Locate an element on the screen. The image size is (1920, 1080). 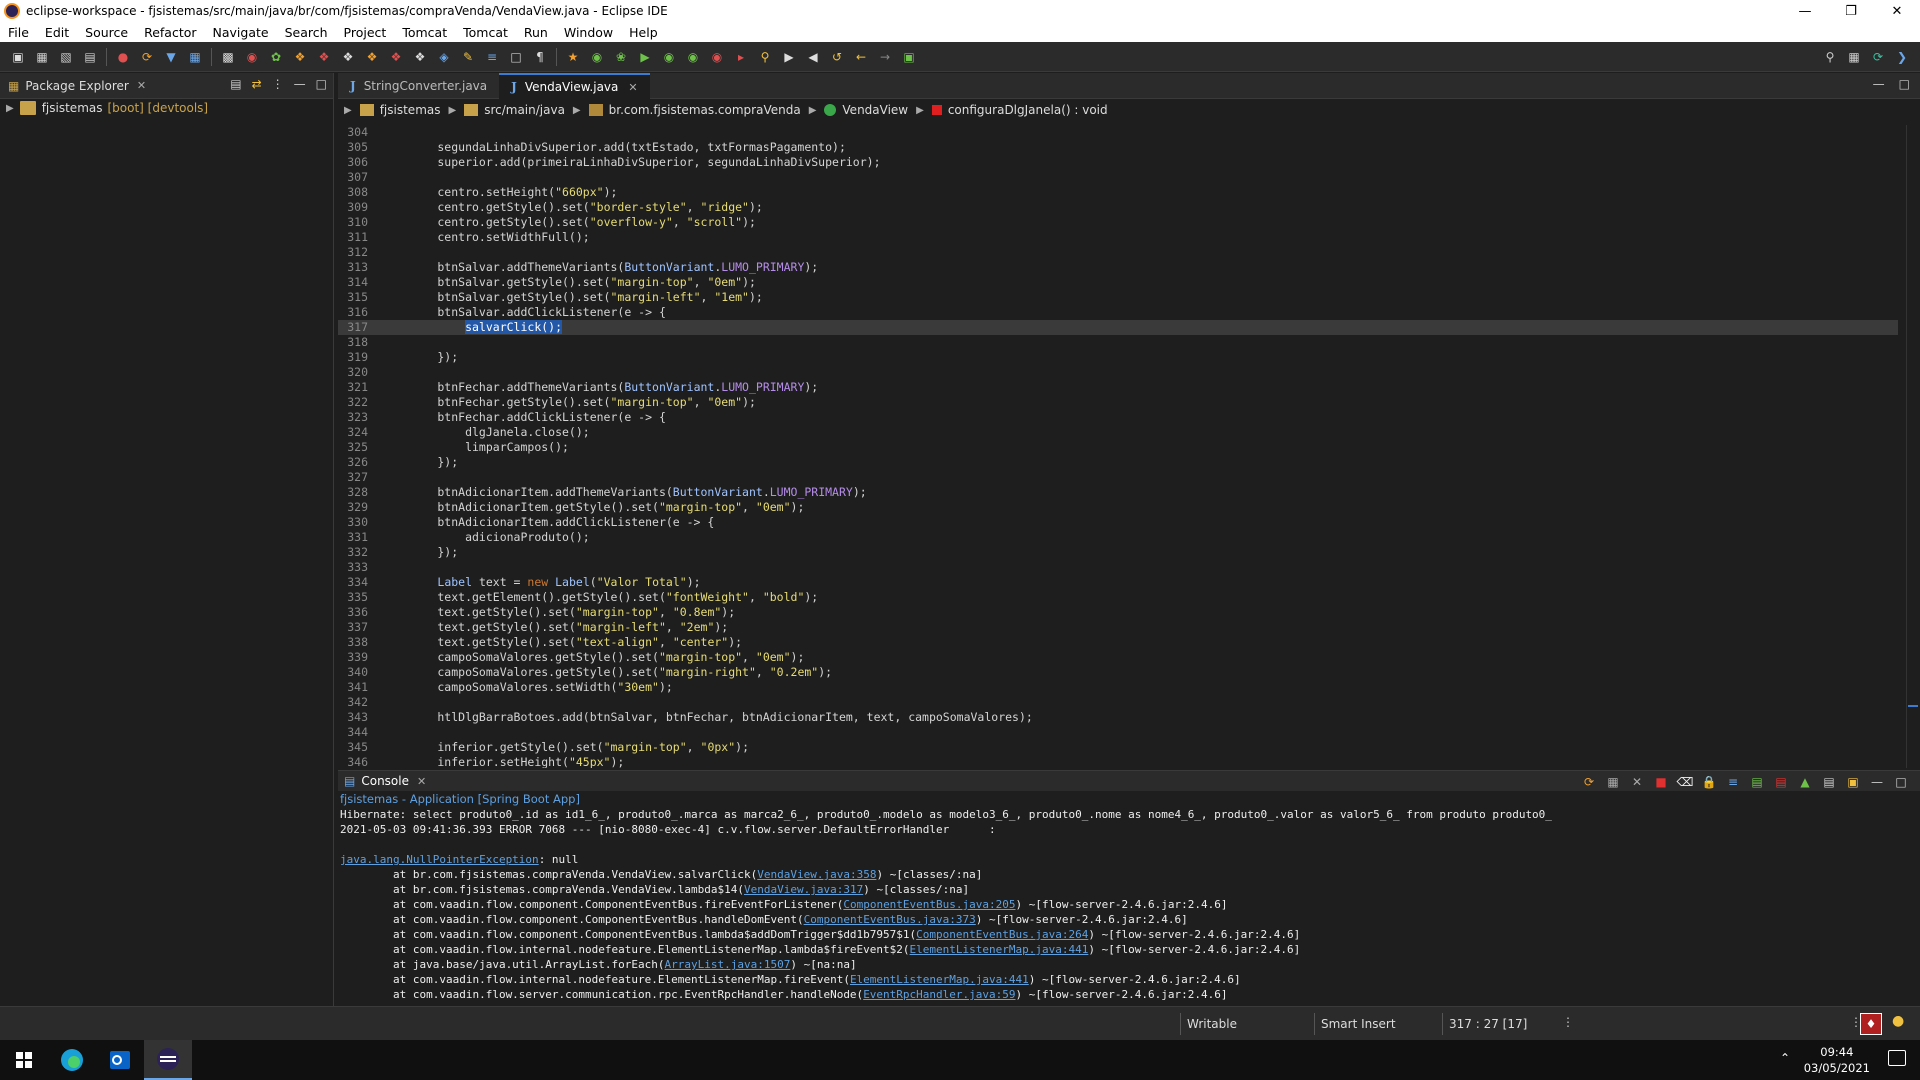
taskbar-clock: 09:44 03/05/2021 is located at coordinates (1837, 1060).